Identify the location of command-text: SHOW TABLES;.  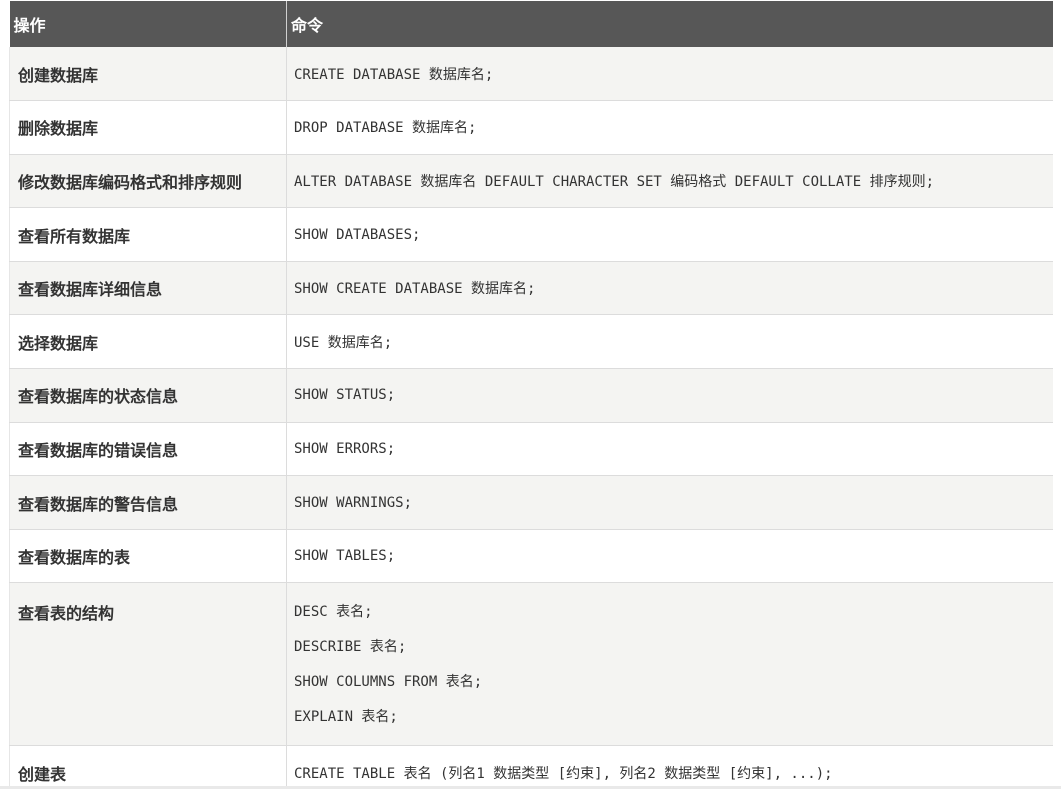
(345, 556).